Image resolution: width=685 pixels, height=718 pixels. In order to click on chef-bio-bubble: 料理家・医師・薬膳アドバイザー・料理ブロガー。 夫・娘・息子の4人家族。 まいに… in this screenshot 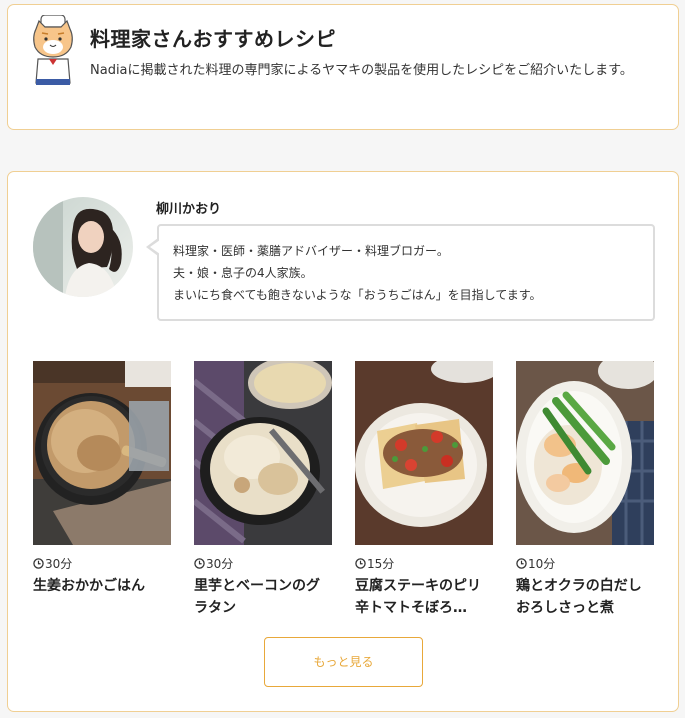, I will do `click(400, 272)`.